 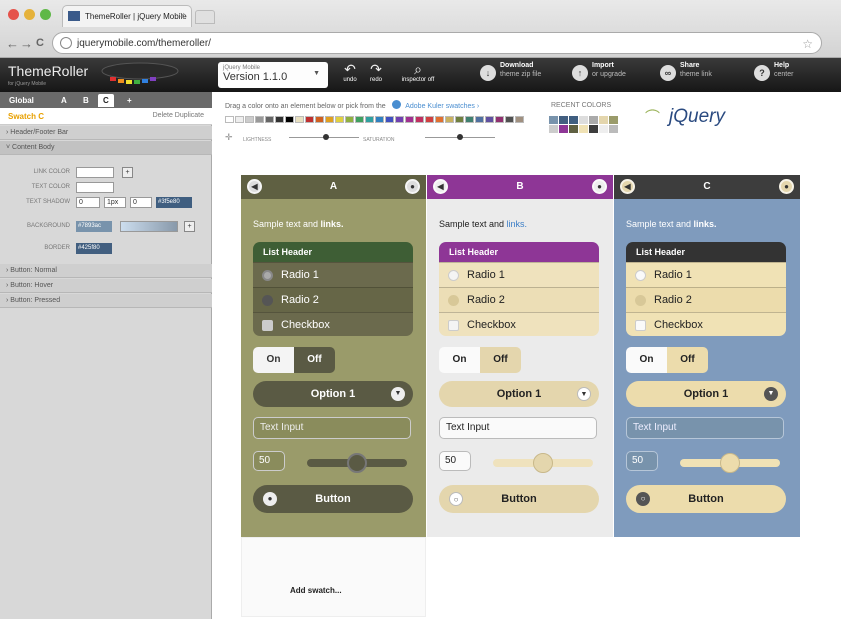 What do you see at coordinates (95, 187) in the screenshot?
I see `text-color-input` at bounding box center [95, 187].